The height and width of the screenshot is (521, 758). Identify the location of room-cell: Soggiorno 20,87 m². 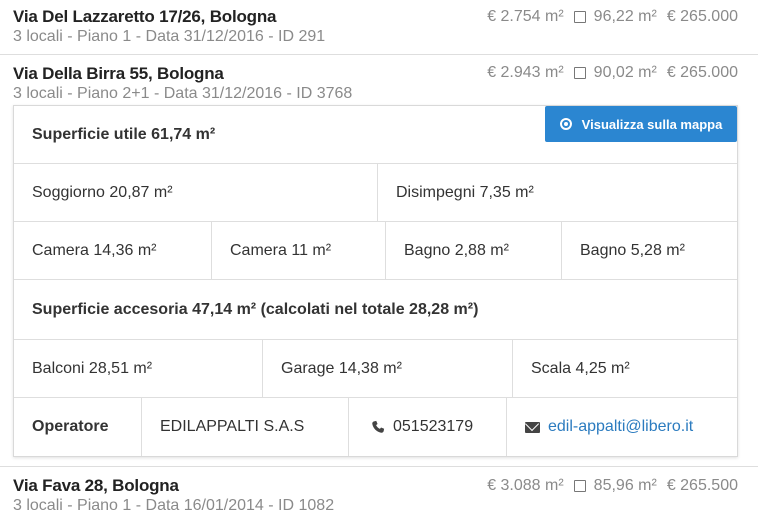
(196, 192).